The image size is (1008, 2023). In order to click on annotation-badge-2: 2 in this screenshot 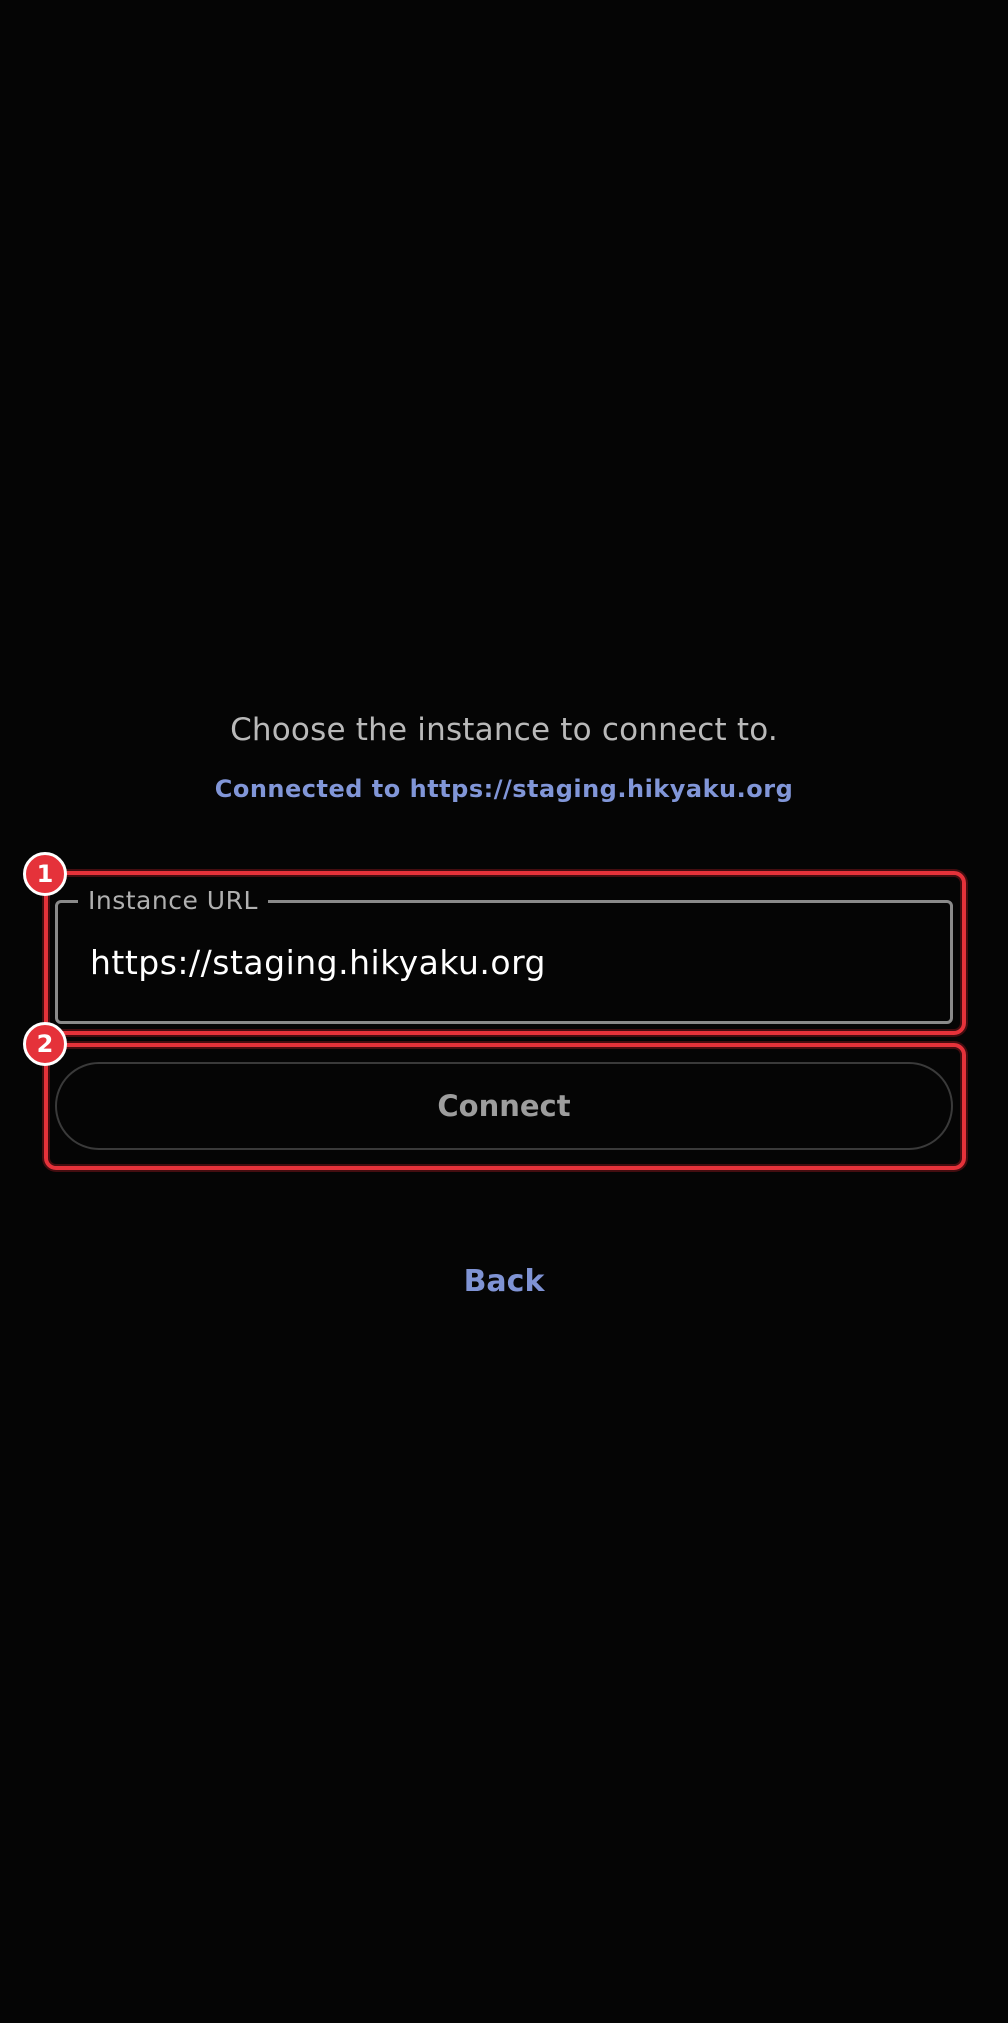, I will do `click(45, 1044)`.